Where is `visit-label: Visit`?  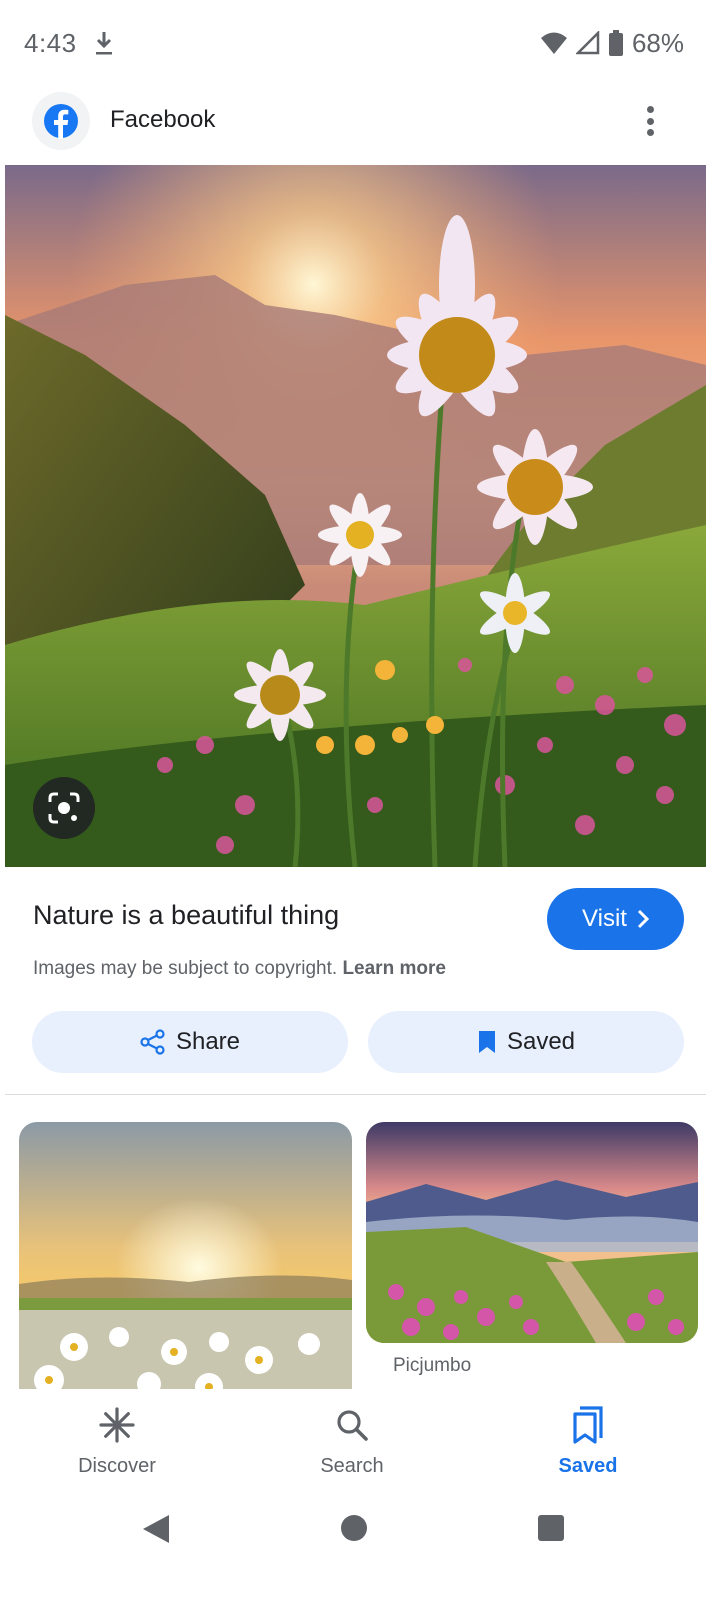
visit-label: Visit is located at coordinates (604, 918).